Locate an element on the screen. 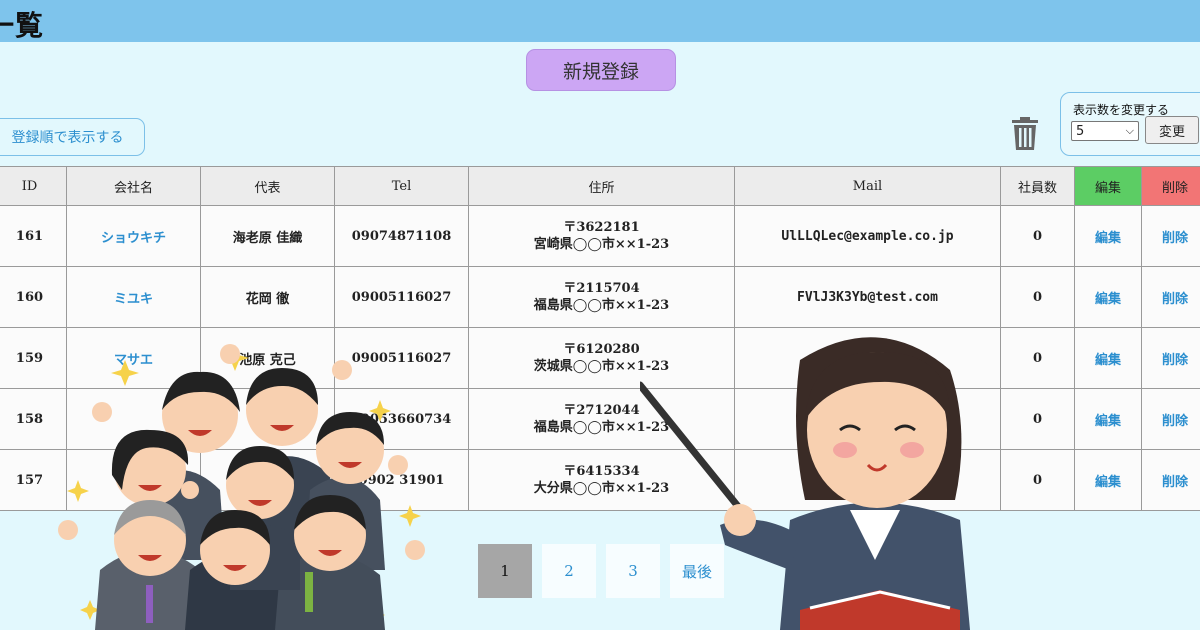 Image resolution: width=1200 pixels, height=630 pixels. new-registration-button: 新規登録 is located at coordinates (601, 70).